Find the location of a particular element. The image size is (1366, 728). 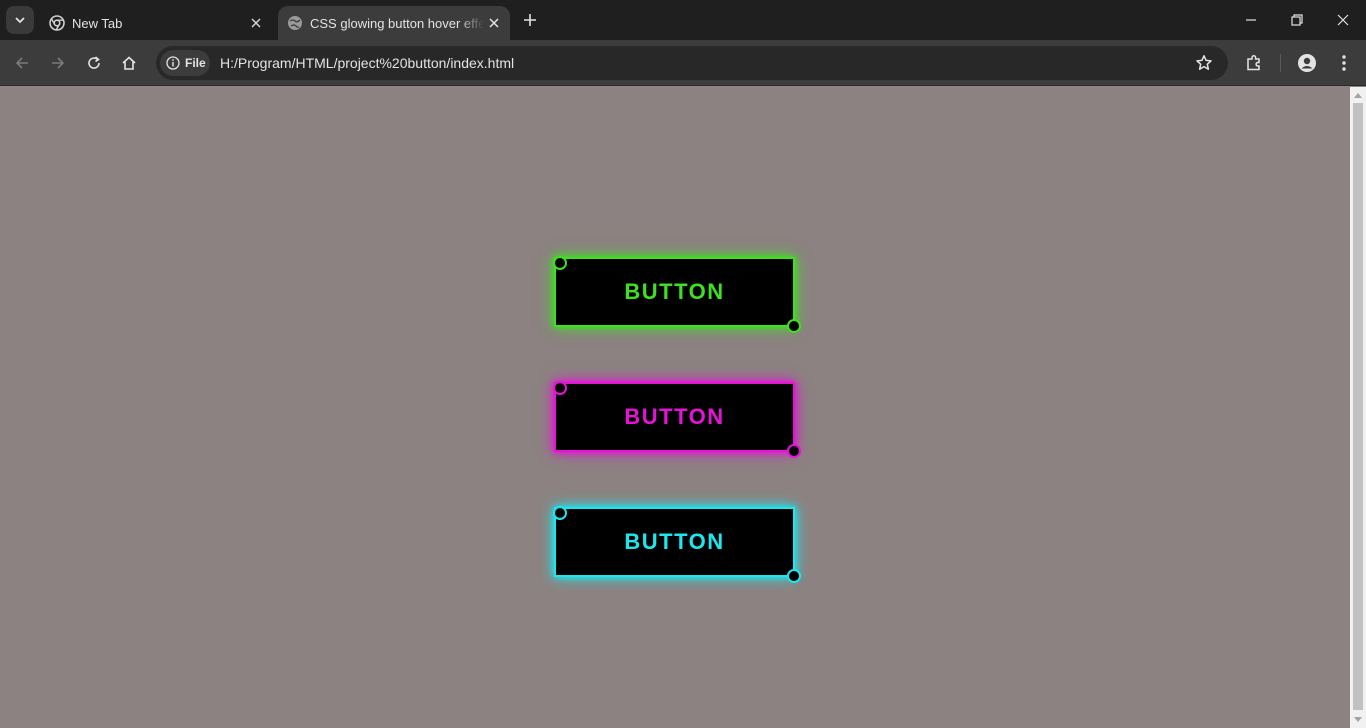

back-button is located at coordinates (22, 63).